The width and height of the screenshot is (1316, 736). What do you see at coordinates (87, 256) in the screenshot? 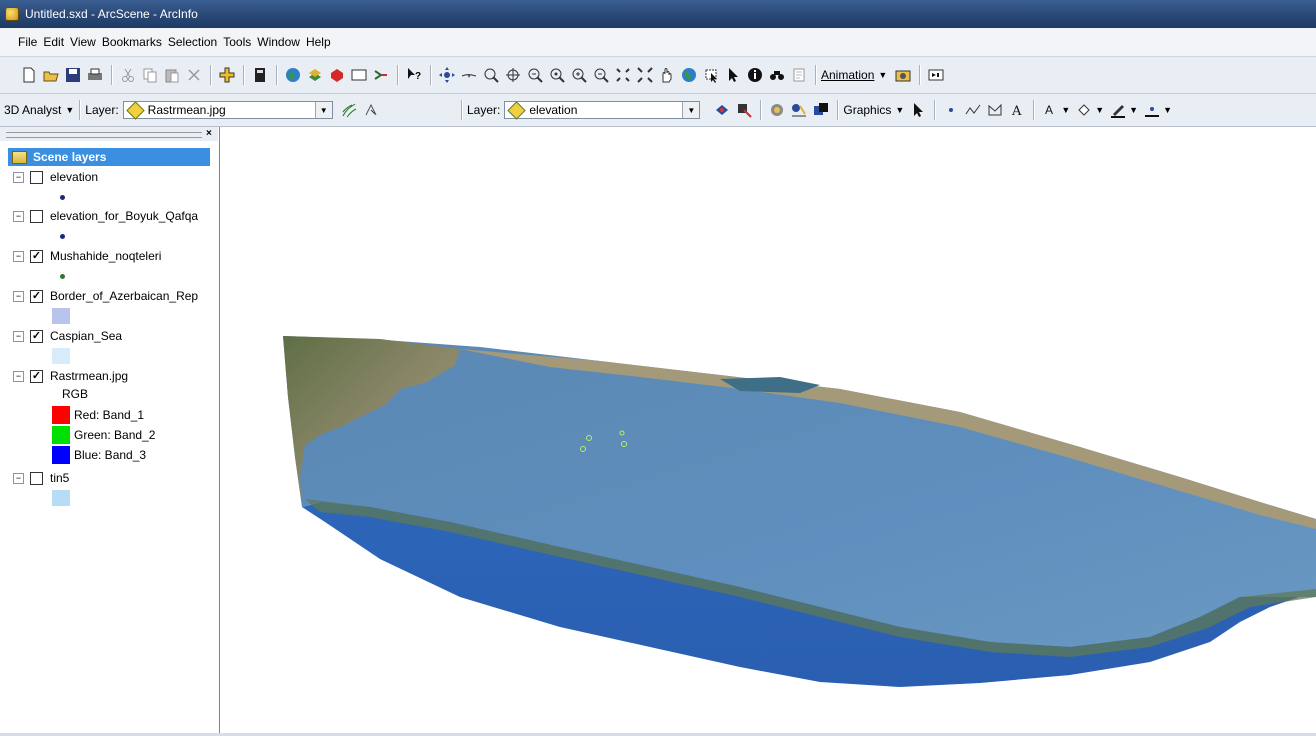
I see `toc-layer-mushahide-noqteleri: − ✓ Mushahide_noqteleri` at bounding box center [87, 256].